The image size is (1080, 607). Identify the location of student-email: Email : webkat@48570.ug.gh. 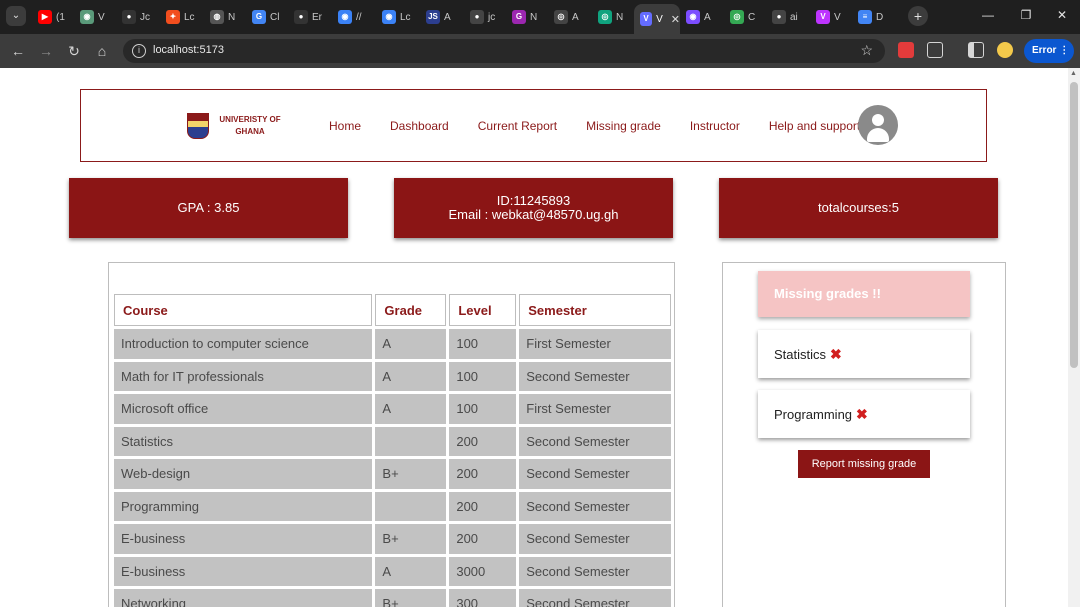
(533, 214).